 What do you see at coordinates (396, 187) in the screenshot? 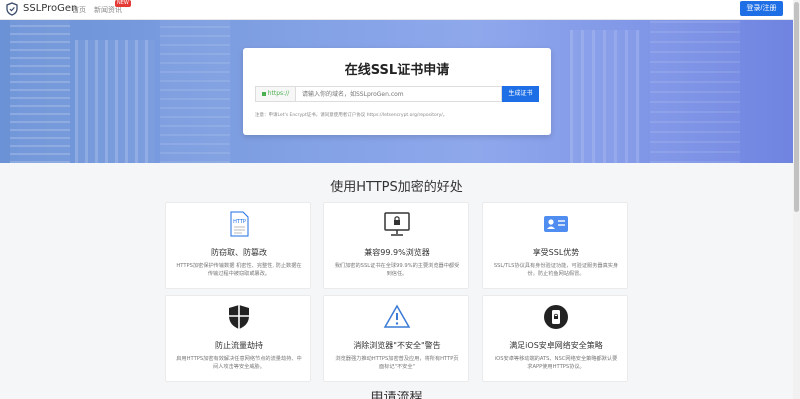
I see `benefits-title: 使用HTTPS加密的好处` at bounding box center [396, 187].